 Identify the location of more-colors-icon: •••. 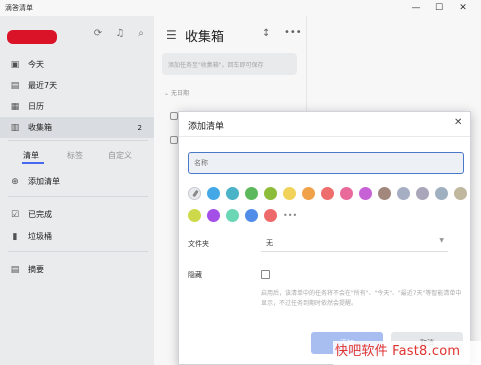
(290, 215).